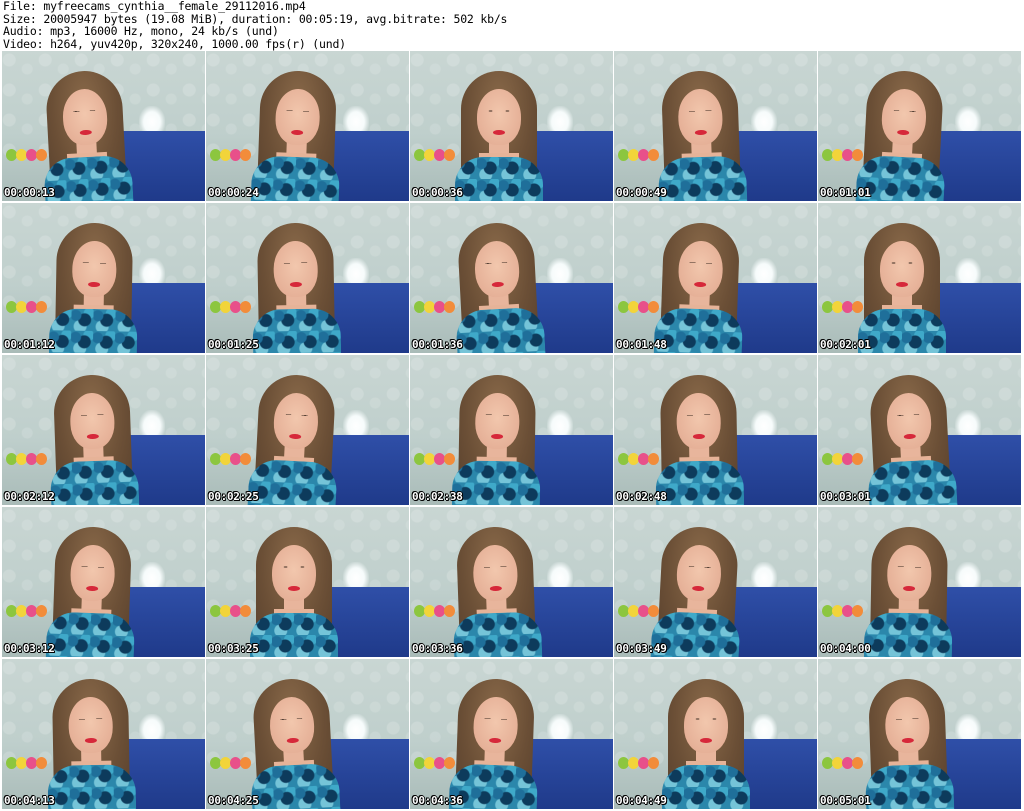 This screenshot has width=1024, height=811. I want to click on video-thumbnail: 00:00:36, so click(511, 126).